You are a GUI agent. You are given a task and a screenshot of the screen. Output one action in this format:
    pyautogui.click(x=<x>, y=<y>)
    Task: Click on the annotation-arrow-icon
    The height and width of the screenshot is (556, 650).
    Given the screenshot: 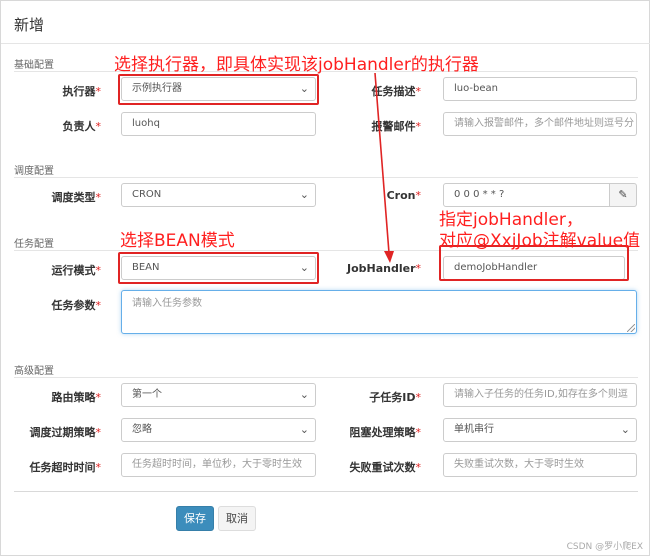 What is the action you would take?
    pyautogui.click(x=384, y=167)
    